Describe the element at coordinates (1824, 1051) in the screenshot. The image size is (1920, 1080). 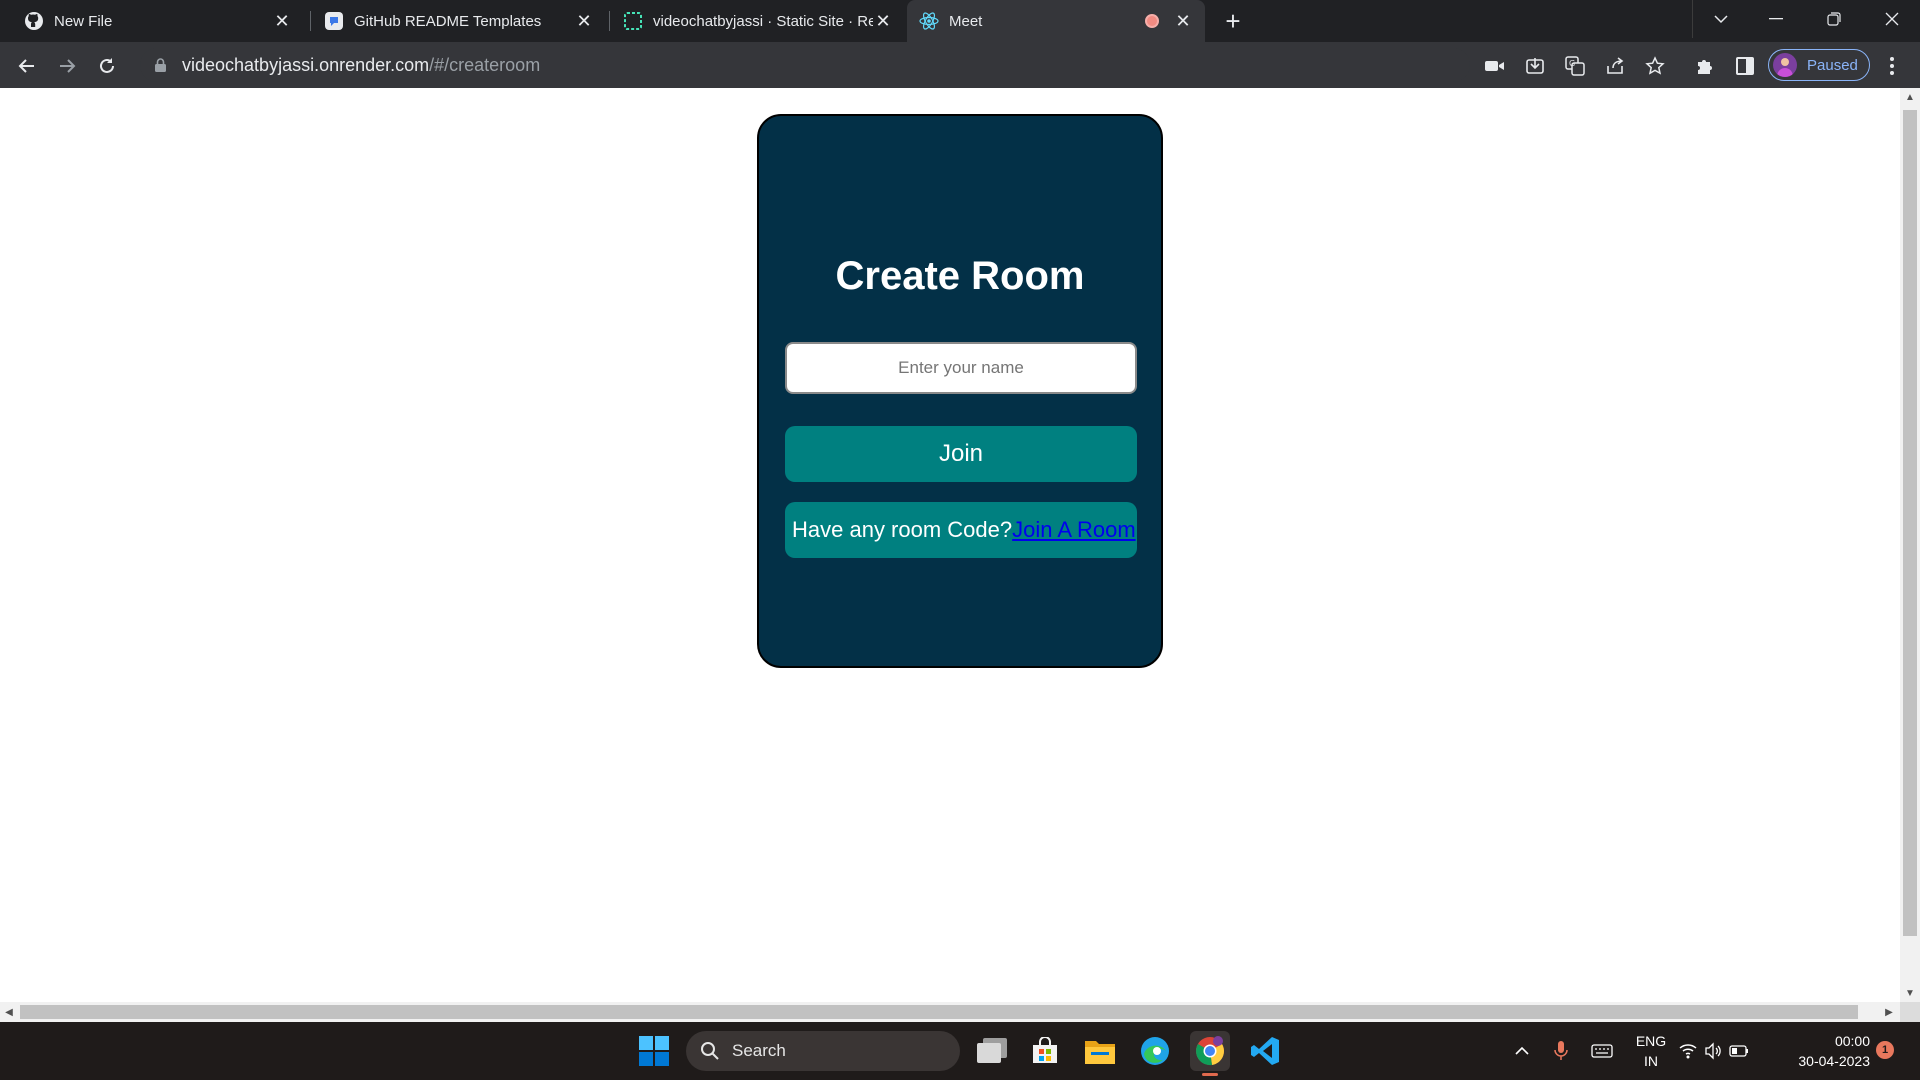
I see `clock: 00:00 30-04-2023` at that location.